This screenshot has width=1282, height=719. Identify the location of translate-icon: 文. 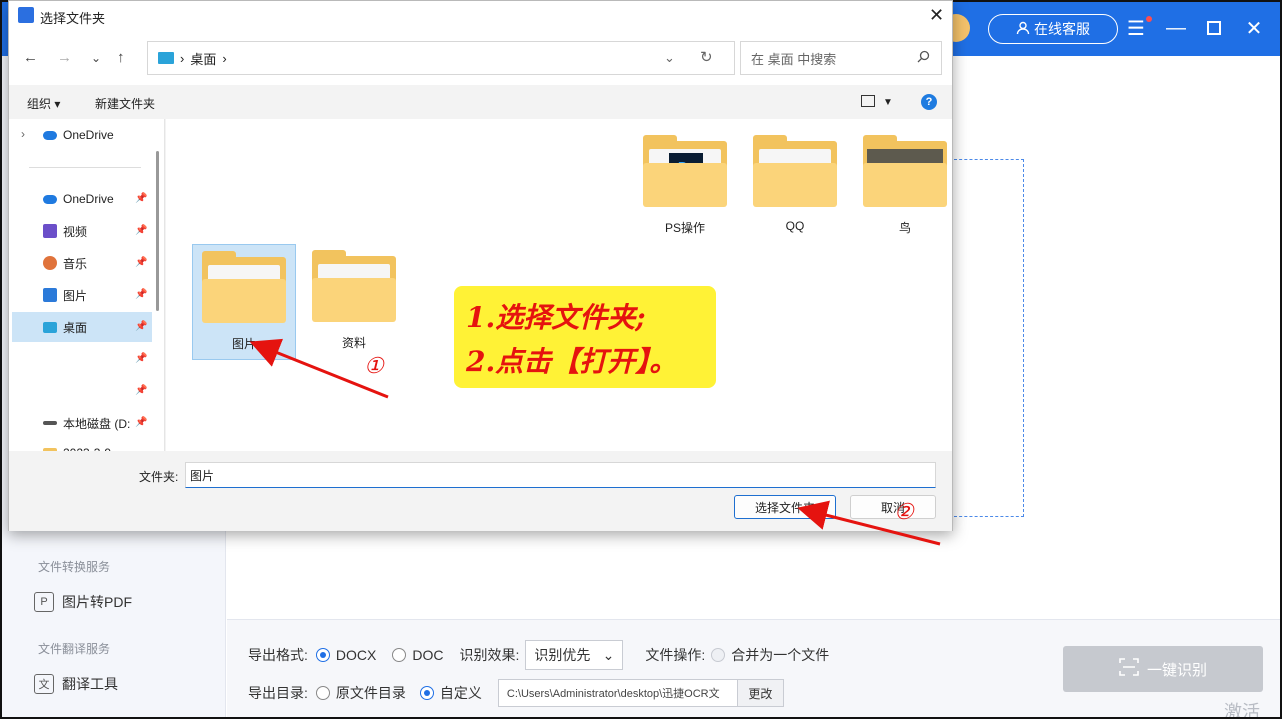
(44, 684).